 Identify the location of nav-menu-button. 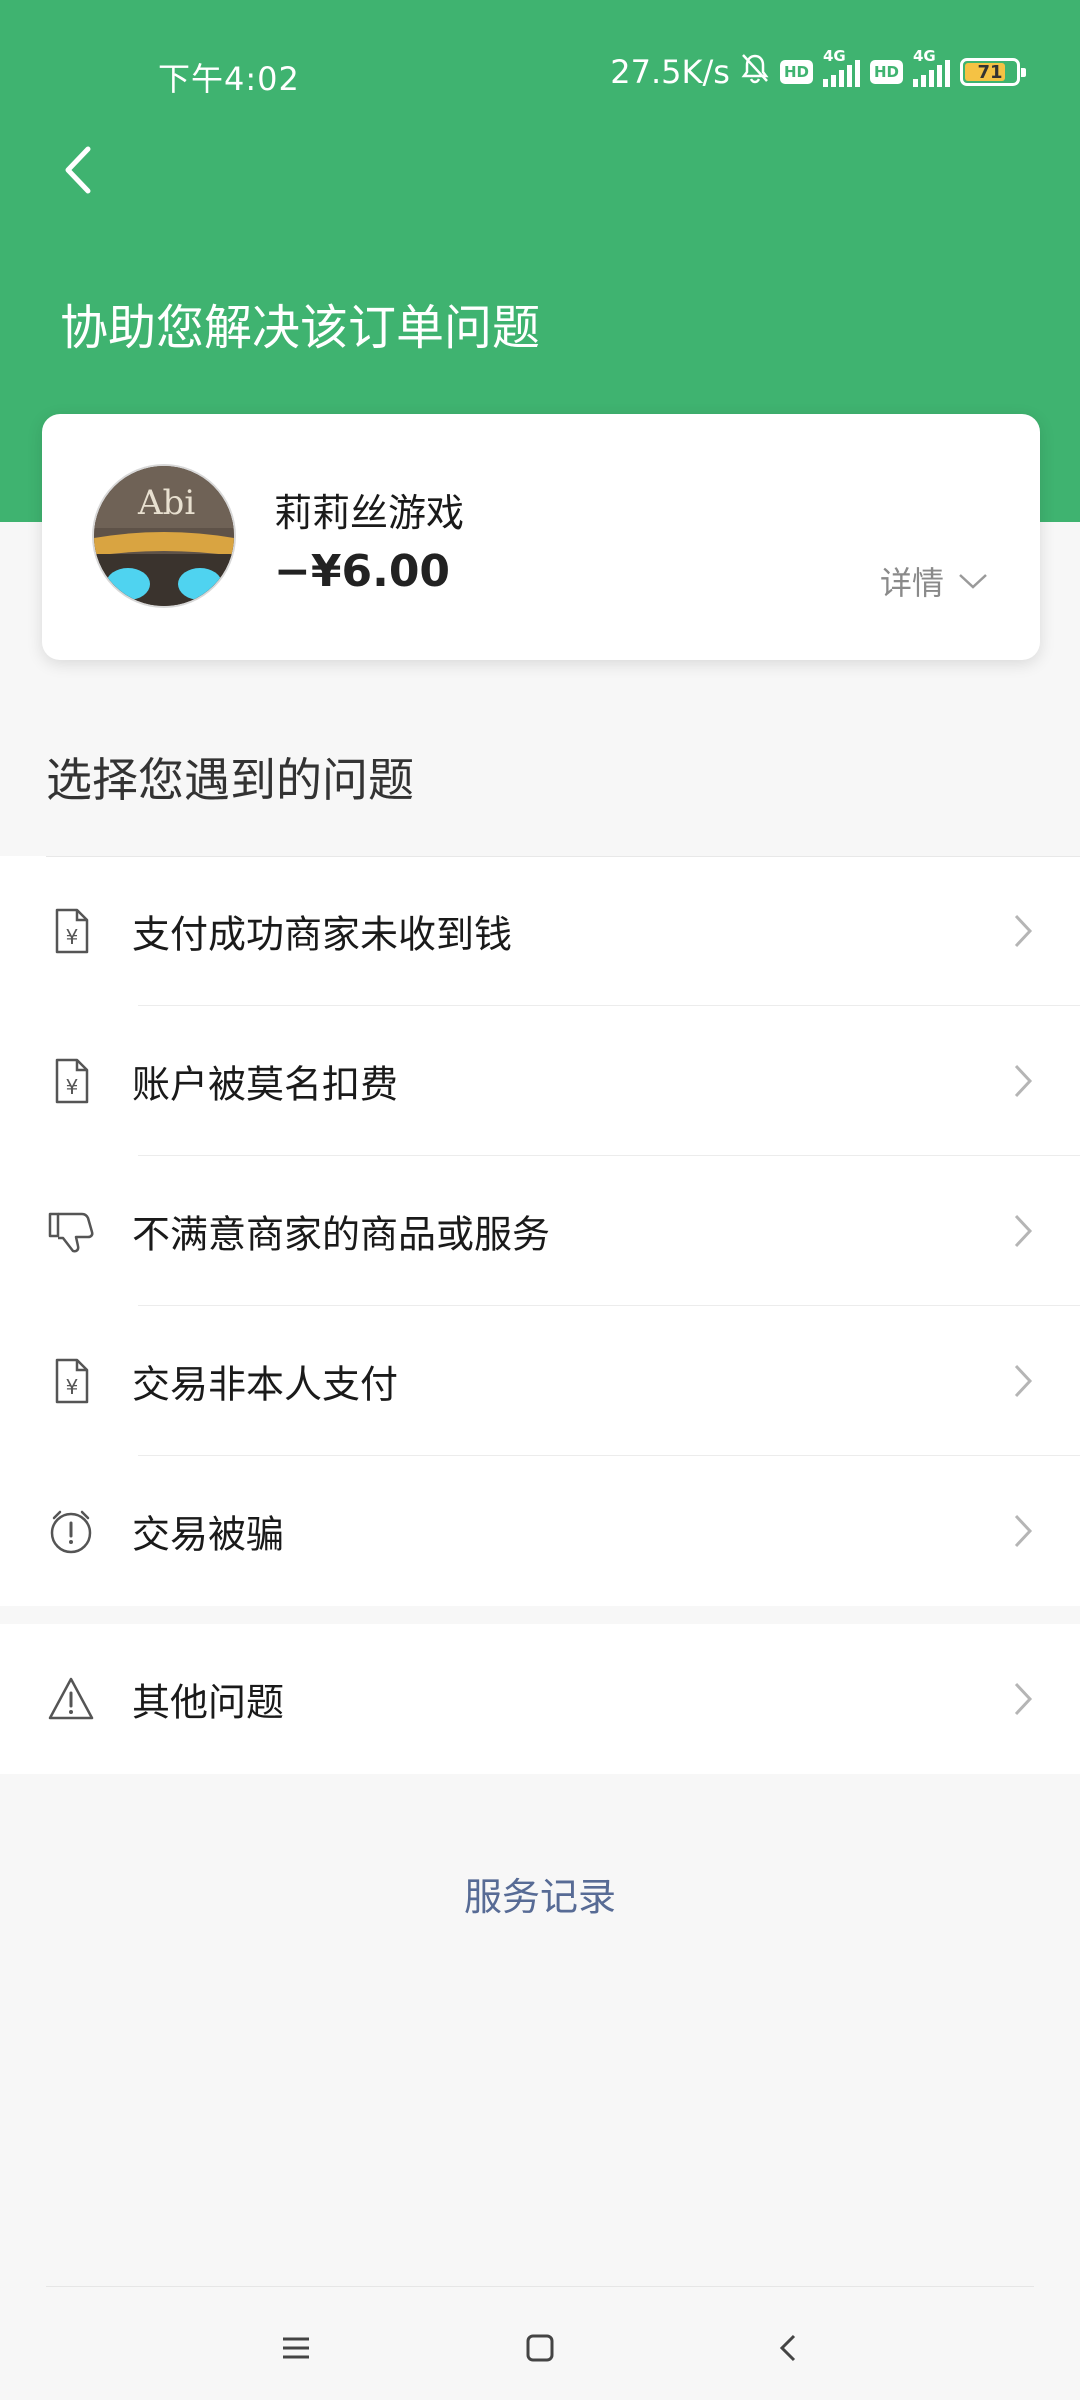
(296, 2348).